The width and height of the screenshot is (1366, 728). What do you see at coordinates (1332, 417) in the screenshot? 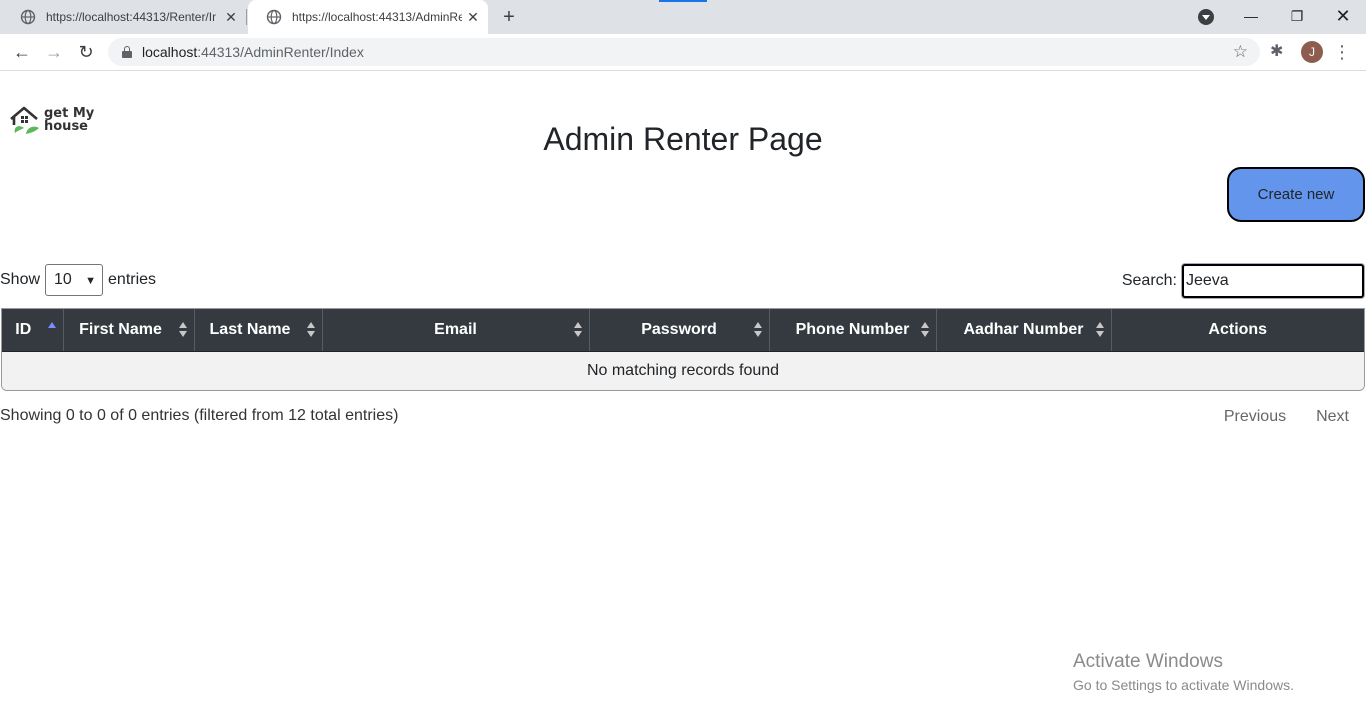
I see `next-page-button: Next` at bounding box center [1332, 417].